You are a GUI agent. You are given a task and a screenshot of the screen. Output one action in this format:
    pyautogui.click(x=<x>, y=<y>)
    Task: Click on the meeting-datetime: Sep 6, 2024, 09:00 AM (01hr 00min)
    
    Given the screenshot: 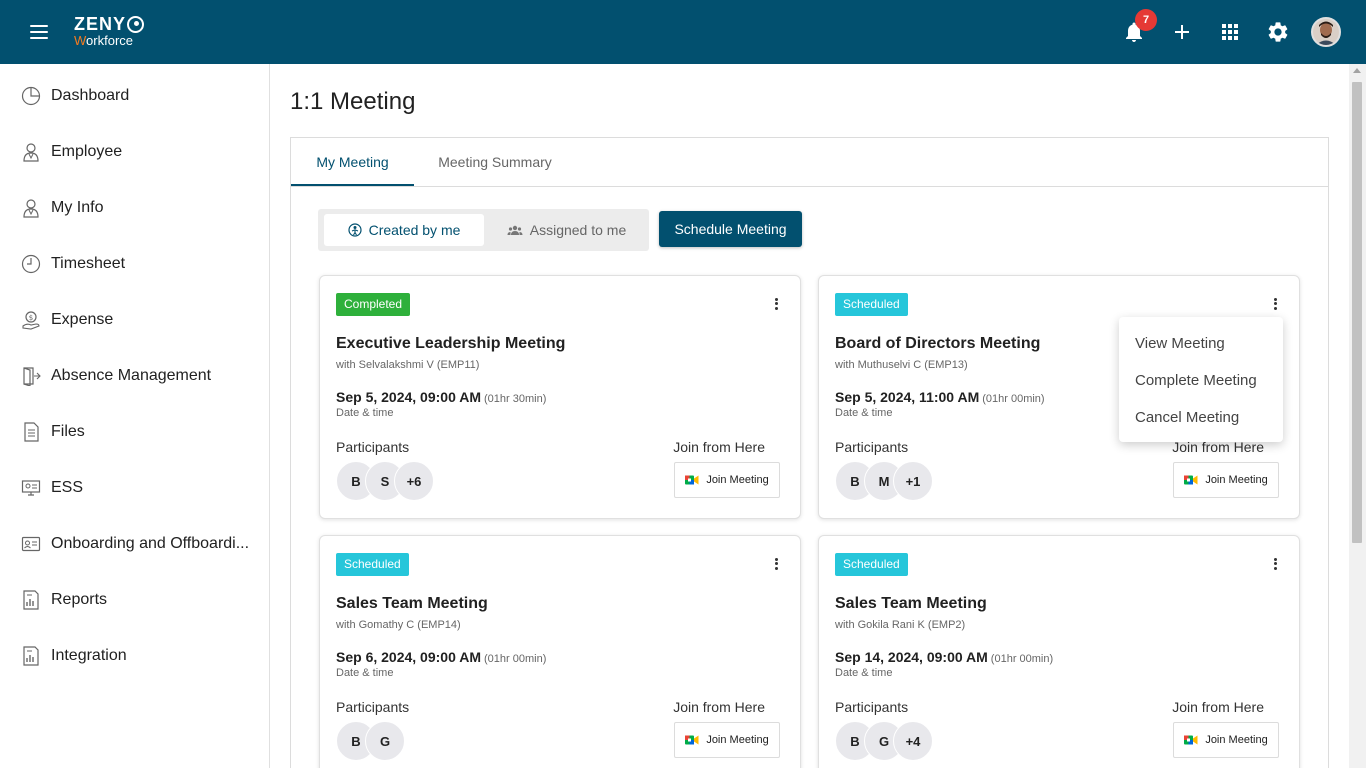 What is the action you would take?
    pyautogui.click(x=441, y=657)
    